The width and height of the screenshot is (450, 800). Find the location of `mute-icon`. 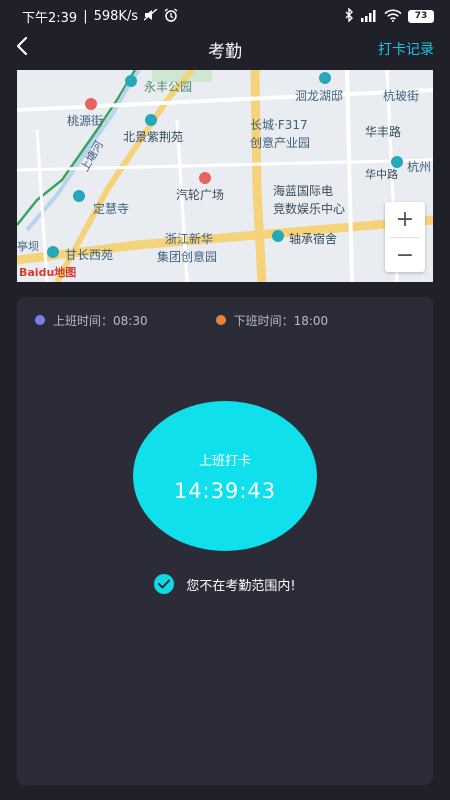

mute-icon is located at coordinates (150, 15).